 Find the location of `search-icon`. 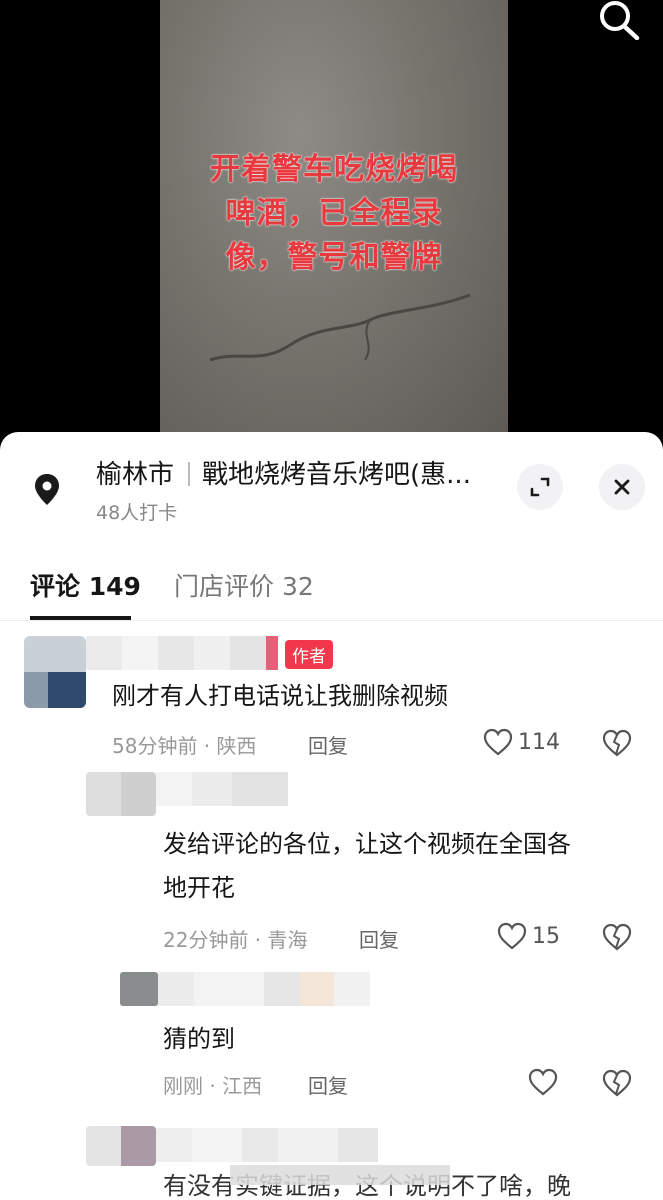

search-icon is located at coordinates (619, 20).